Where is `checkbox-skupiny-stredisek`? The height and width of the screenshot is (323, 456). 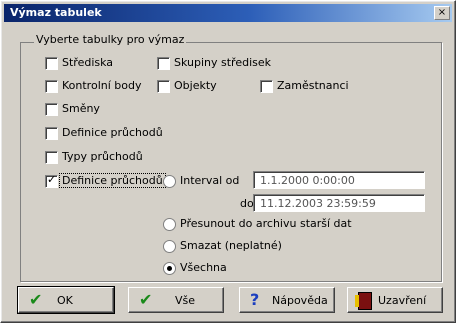
checkbox-skupiny-stredisek is located at coordinates (163, 63).